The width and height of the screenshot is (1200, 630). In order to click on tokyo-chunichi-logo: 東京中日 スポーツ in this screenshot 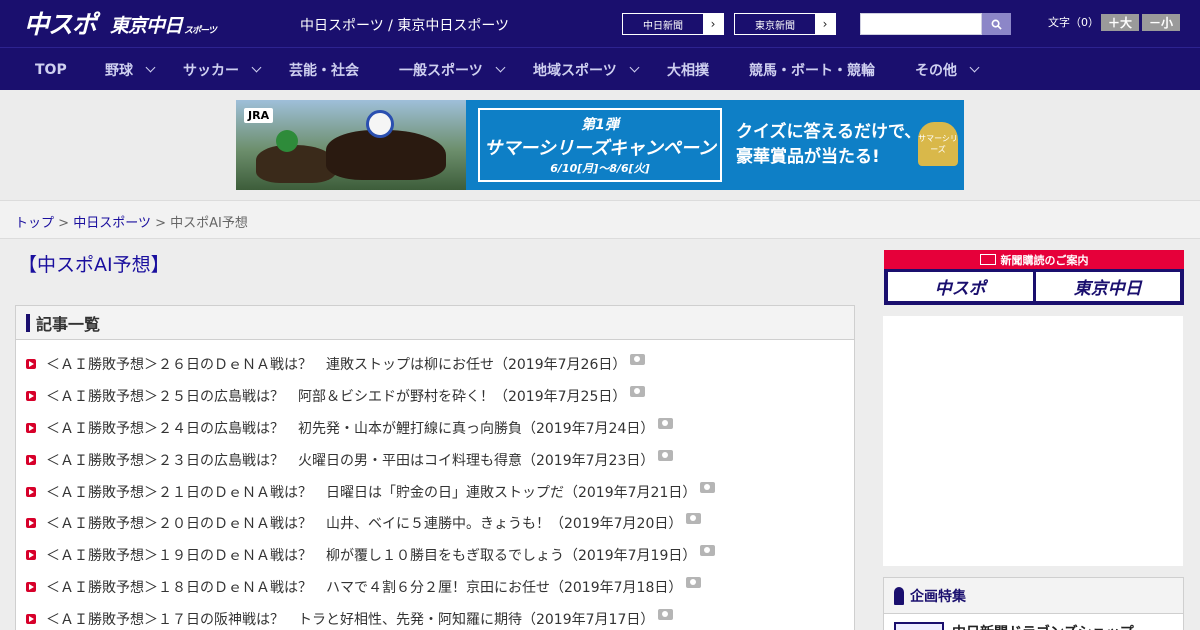, I will do `click(163, 24)`.